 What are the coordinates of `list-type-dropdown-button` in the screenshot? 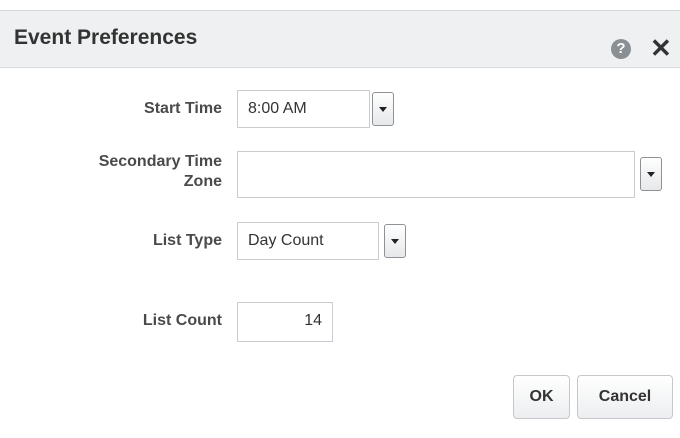 It's located at (395, 241).